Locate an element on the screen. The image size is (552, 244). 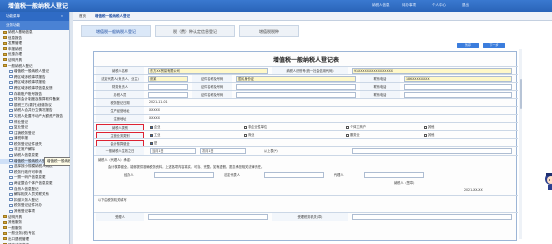
assistant-avatar-icon is located at coordinates (547, 181).